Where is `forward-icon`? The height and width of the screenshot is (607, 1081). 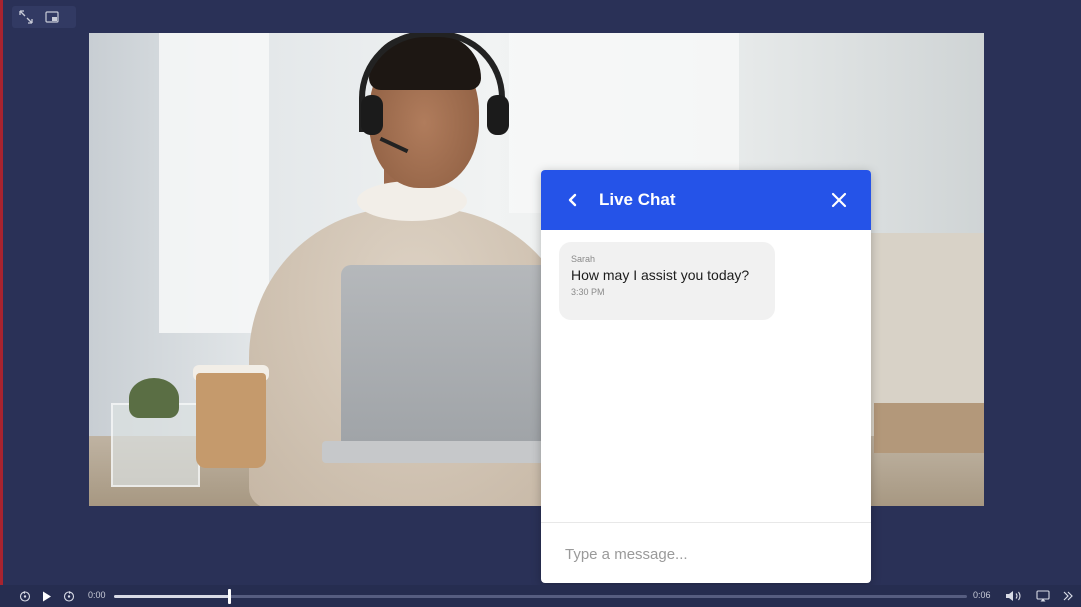
forward-icon is located at coordinates (69, 596).